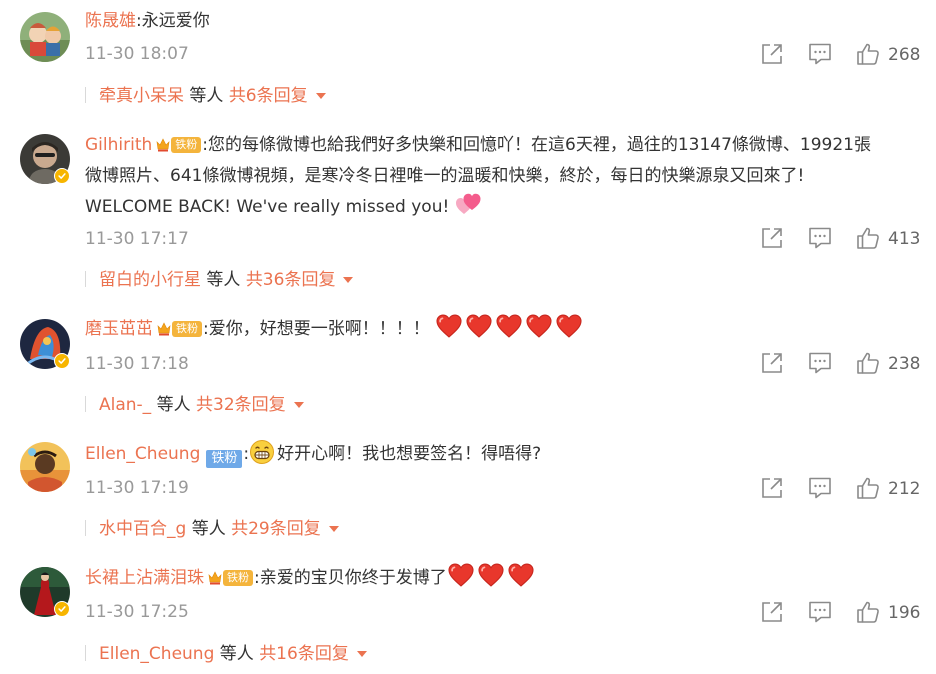  I want to click on reply-user: 水中百合_g, so click(142, 529).